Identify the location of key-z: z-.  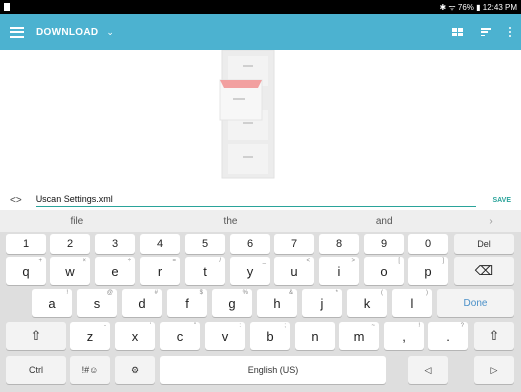
(90, 336).